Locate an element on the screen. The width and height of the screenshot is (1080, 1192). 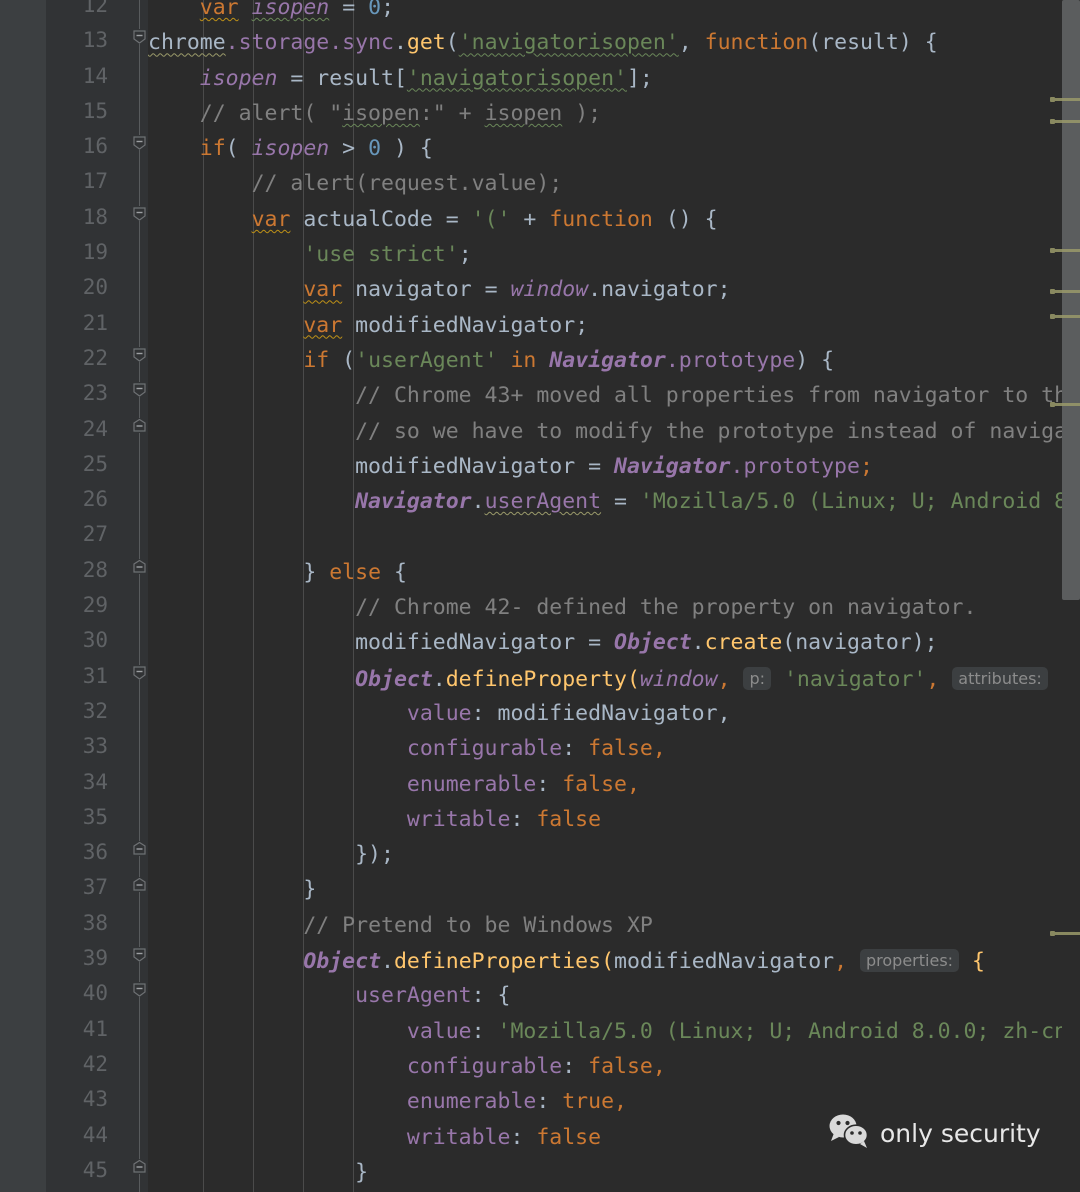
code-line: var actualCode = '(' + function () { is located at coordinates (614, 219).